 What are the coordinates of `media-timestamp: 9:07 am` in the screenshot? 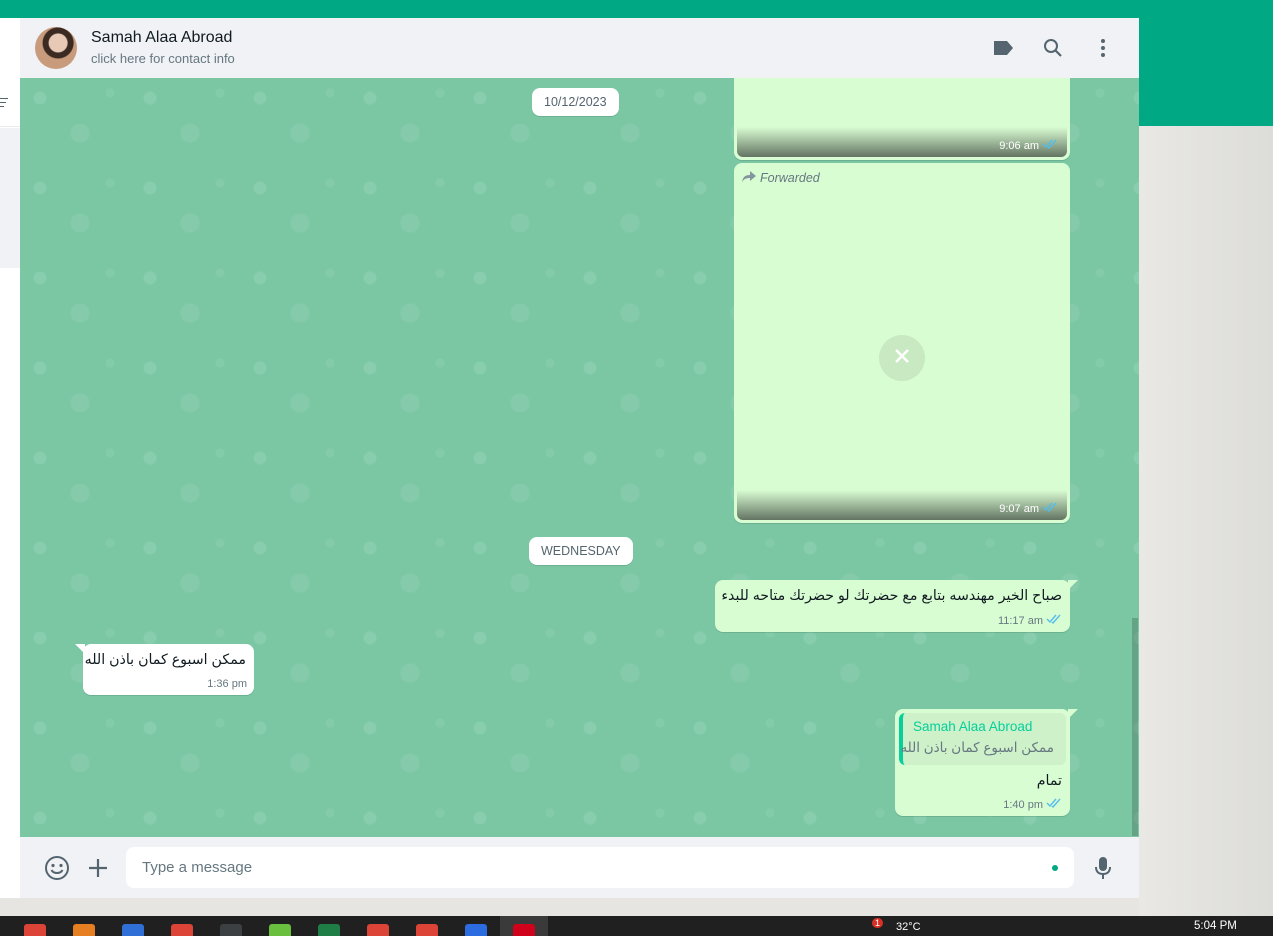 It's located at (1028, 508).